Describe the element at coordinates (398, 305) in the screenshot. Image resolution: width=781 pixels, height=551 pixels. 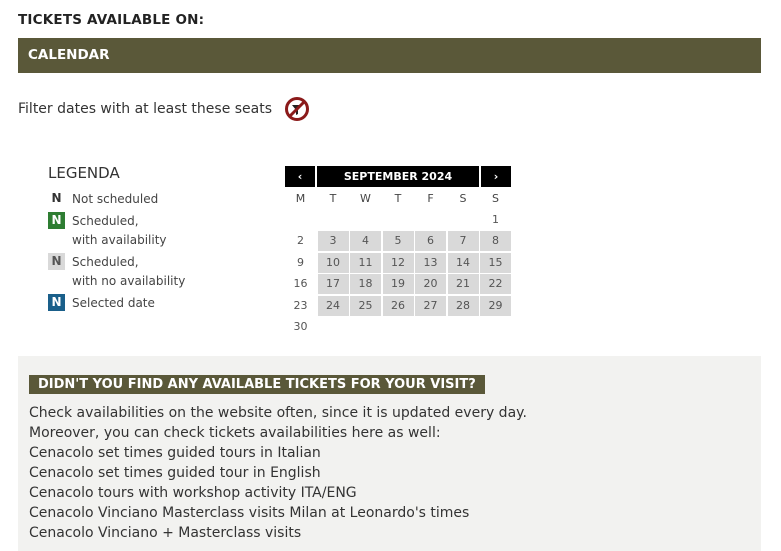
I see `calendar-day: 26` at that location.